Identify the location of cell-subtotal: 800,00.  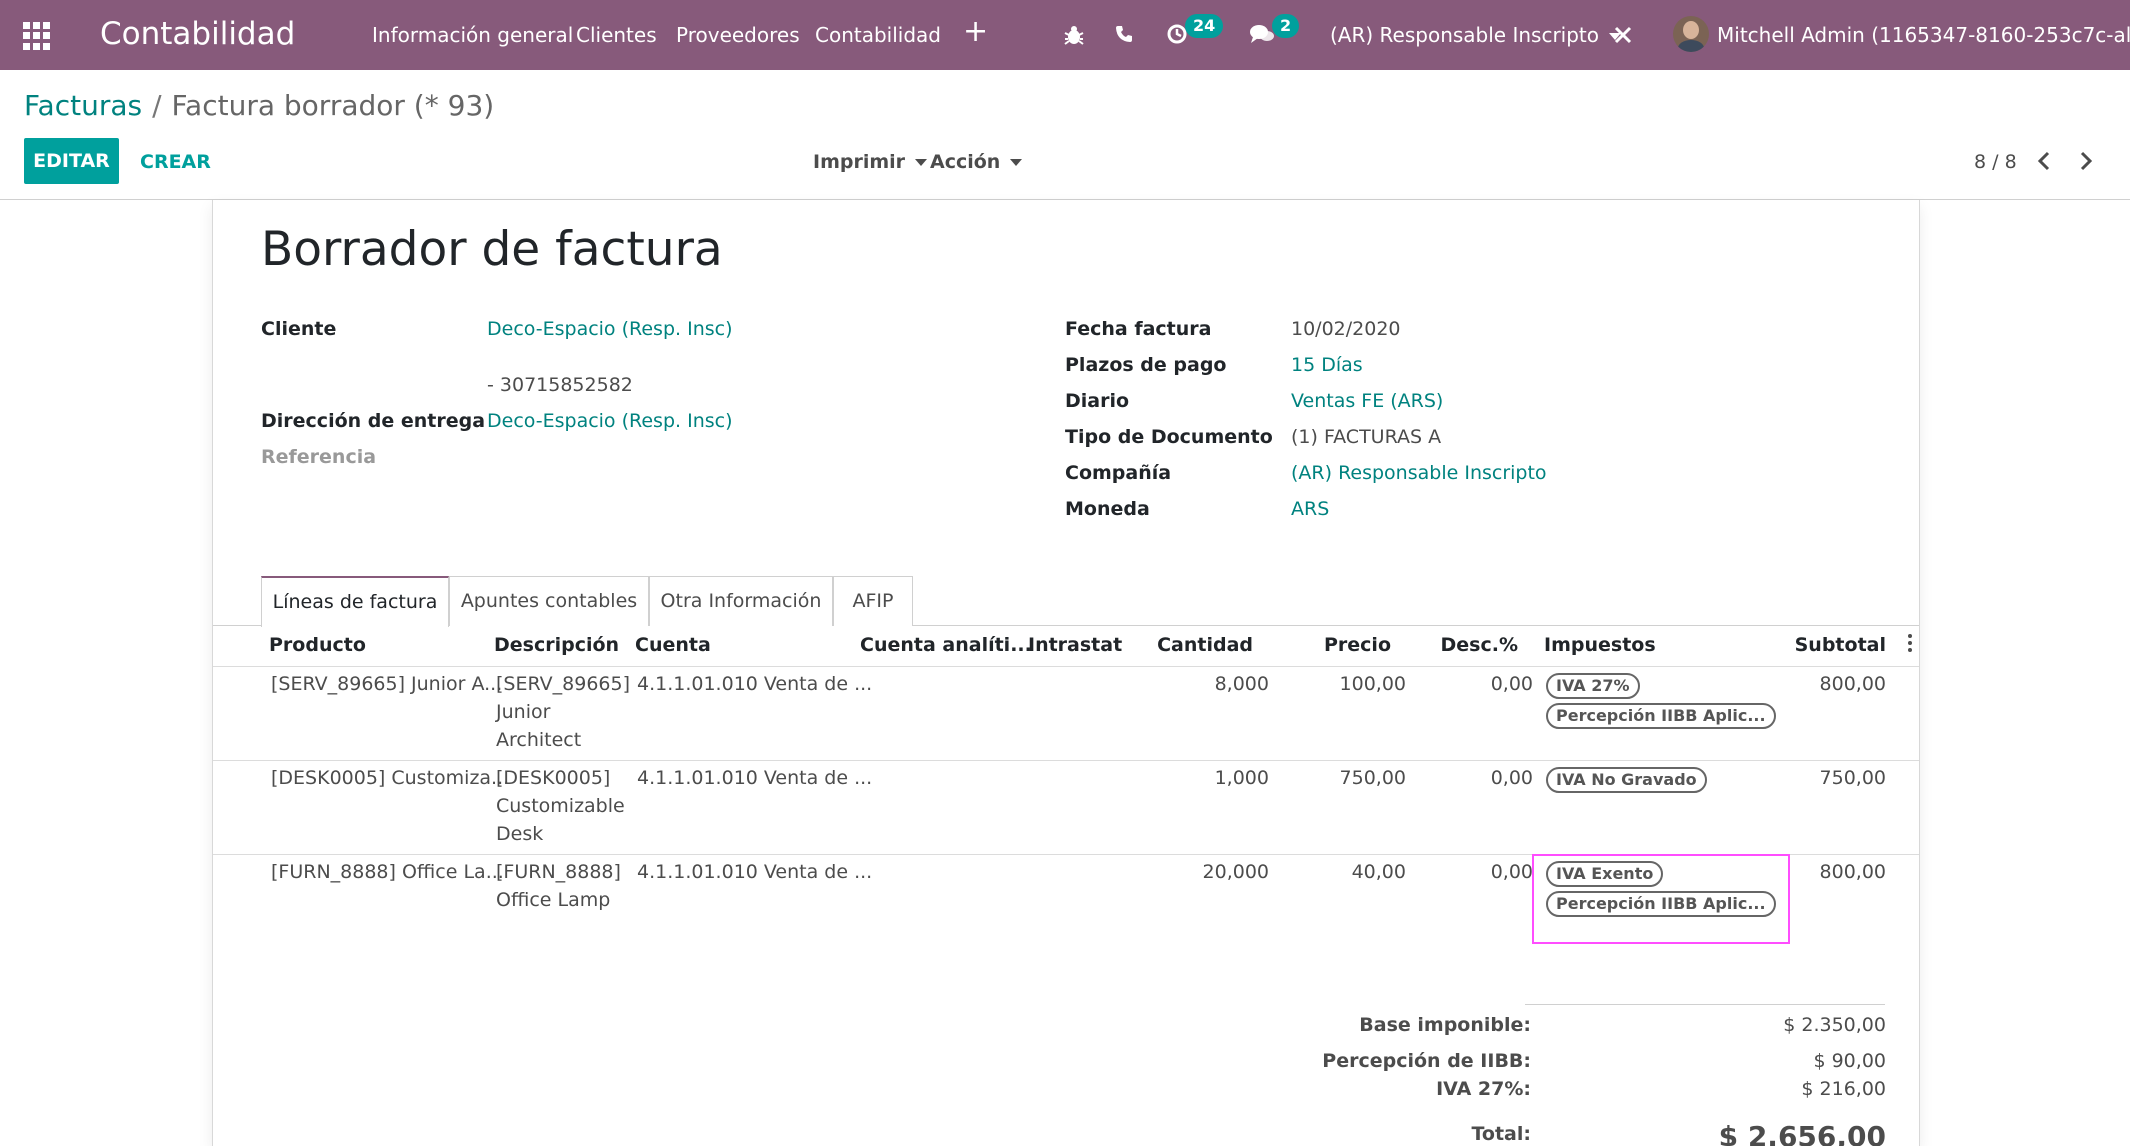
(1852, 684).